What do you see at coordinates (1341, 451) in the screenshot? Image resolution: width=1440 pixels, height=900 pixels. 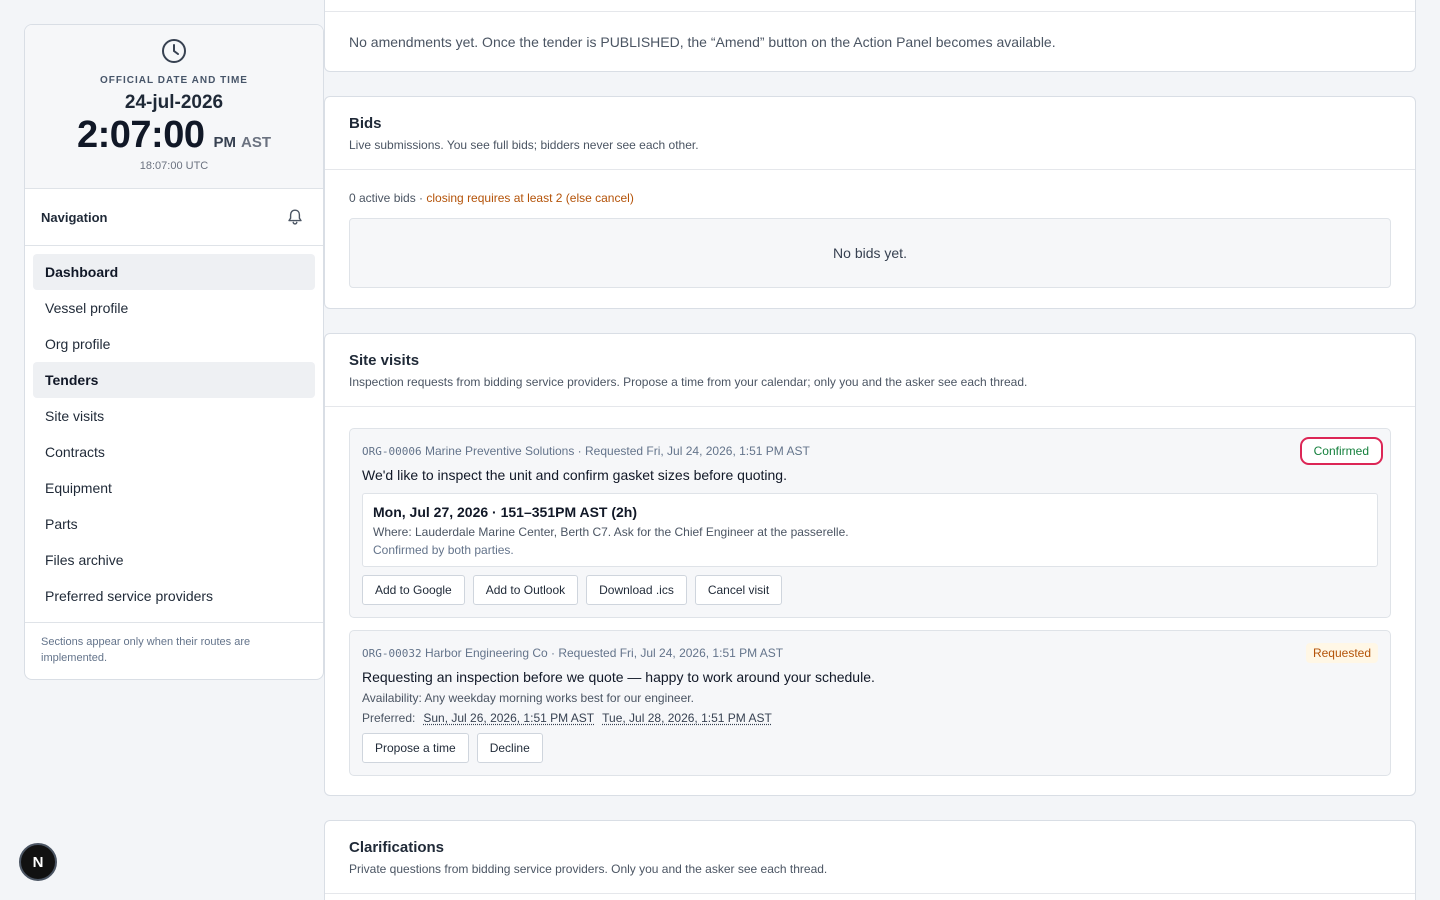 I see `status-badge: Confirmed` at bounding box center [1341, 451].